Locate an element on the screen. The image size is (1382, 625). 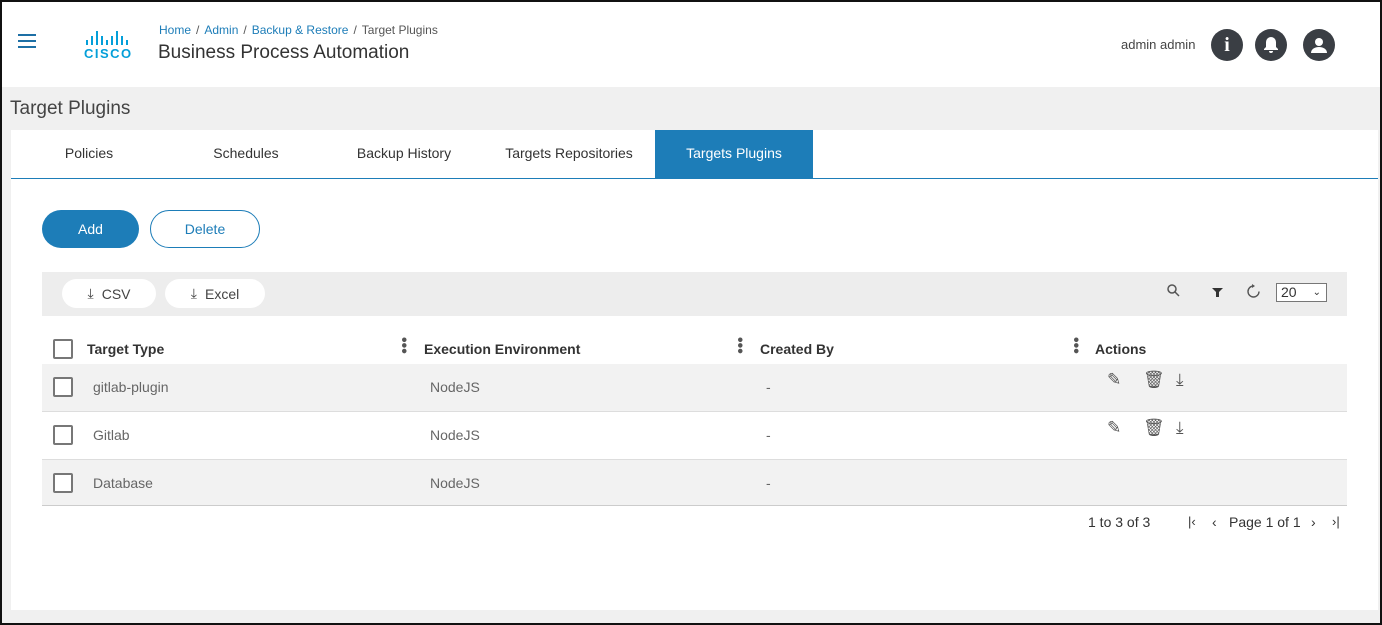
last-page-icon: ›| is located at coordinates (1336, 521).